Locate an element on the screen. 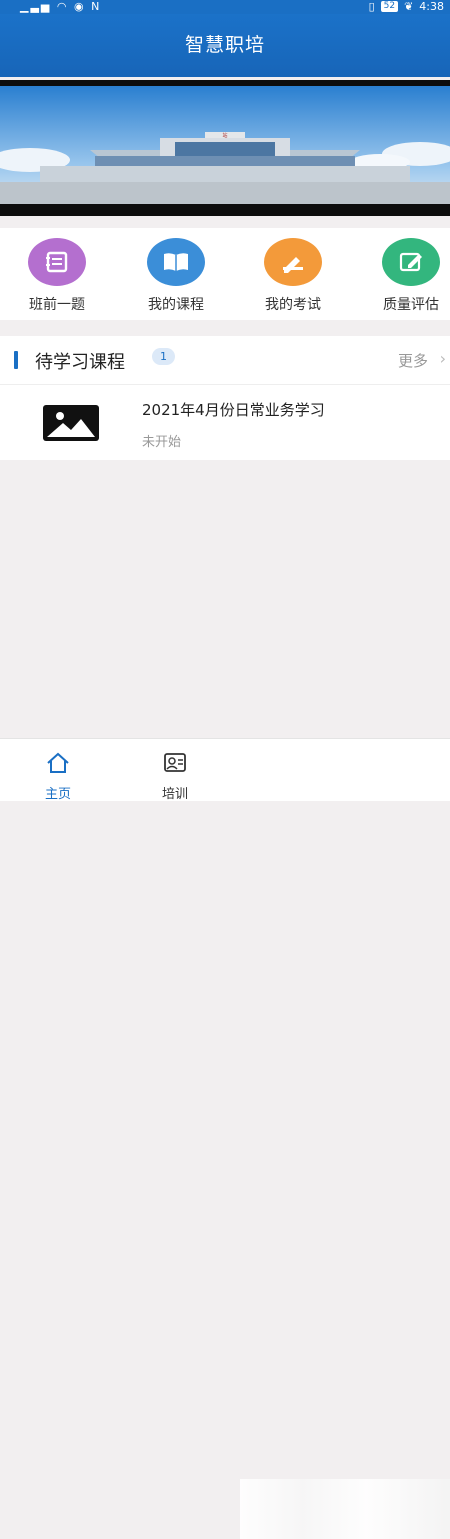  quick-action-my-courses: 我的课程 is located at coordinates (176, 276).